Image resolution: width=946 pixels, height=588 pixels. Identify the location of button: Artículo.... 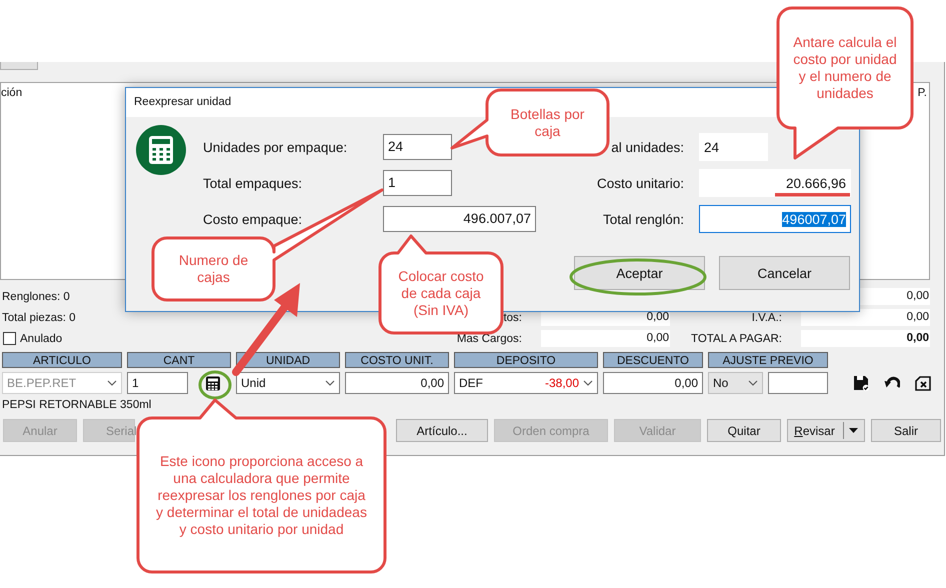
(442, 430).